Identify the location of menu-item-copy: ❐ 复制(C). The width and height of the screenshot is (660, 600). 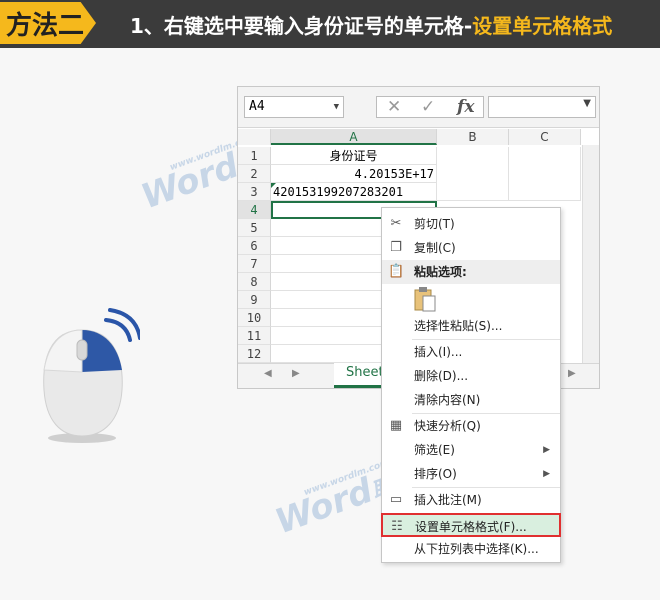
(471, 248).